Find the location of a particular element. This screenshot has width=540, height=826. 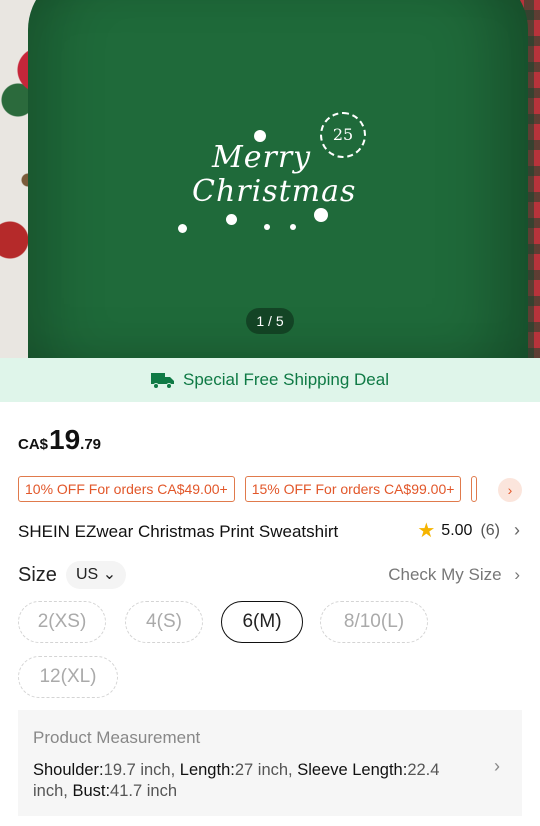

size-option-2xs: 2(XS) is located at coordinates (62, 622).